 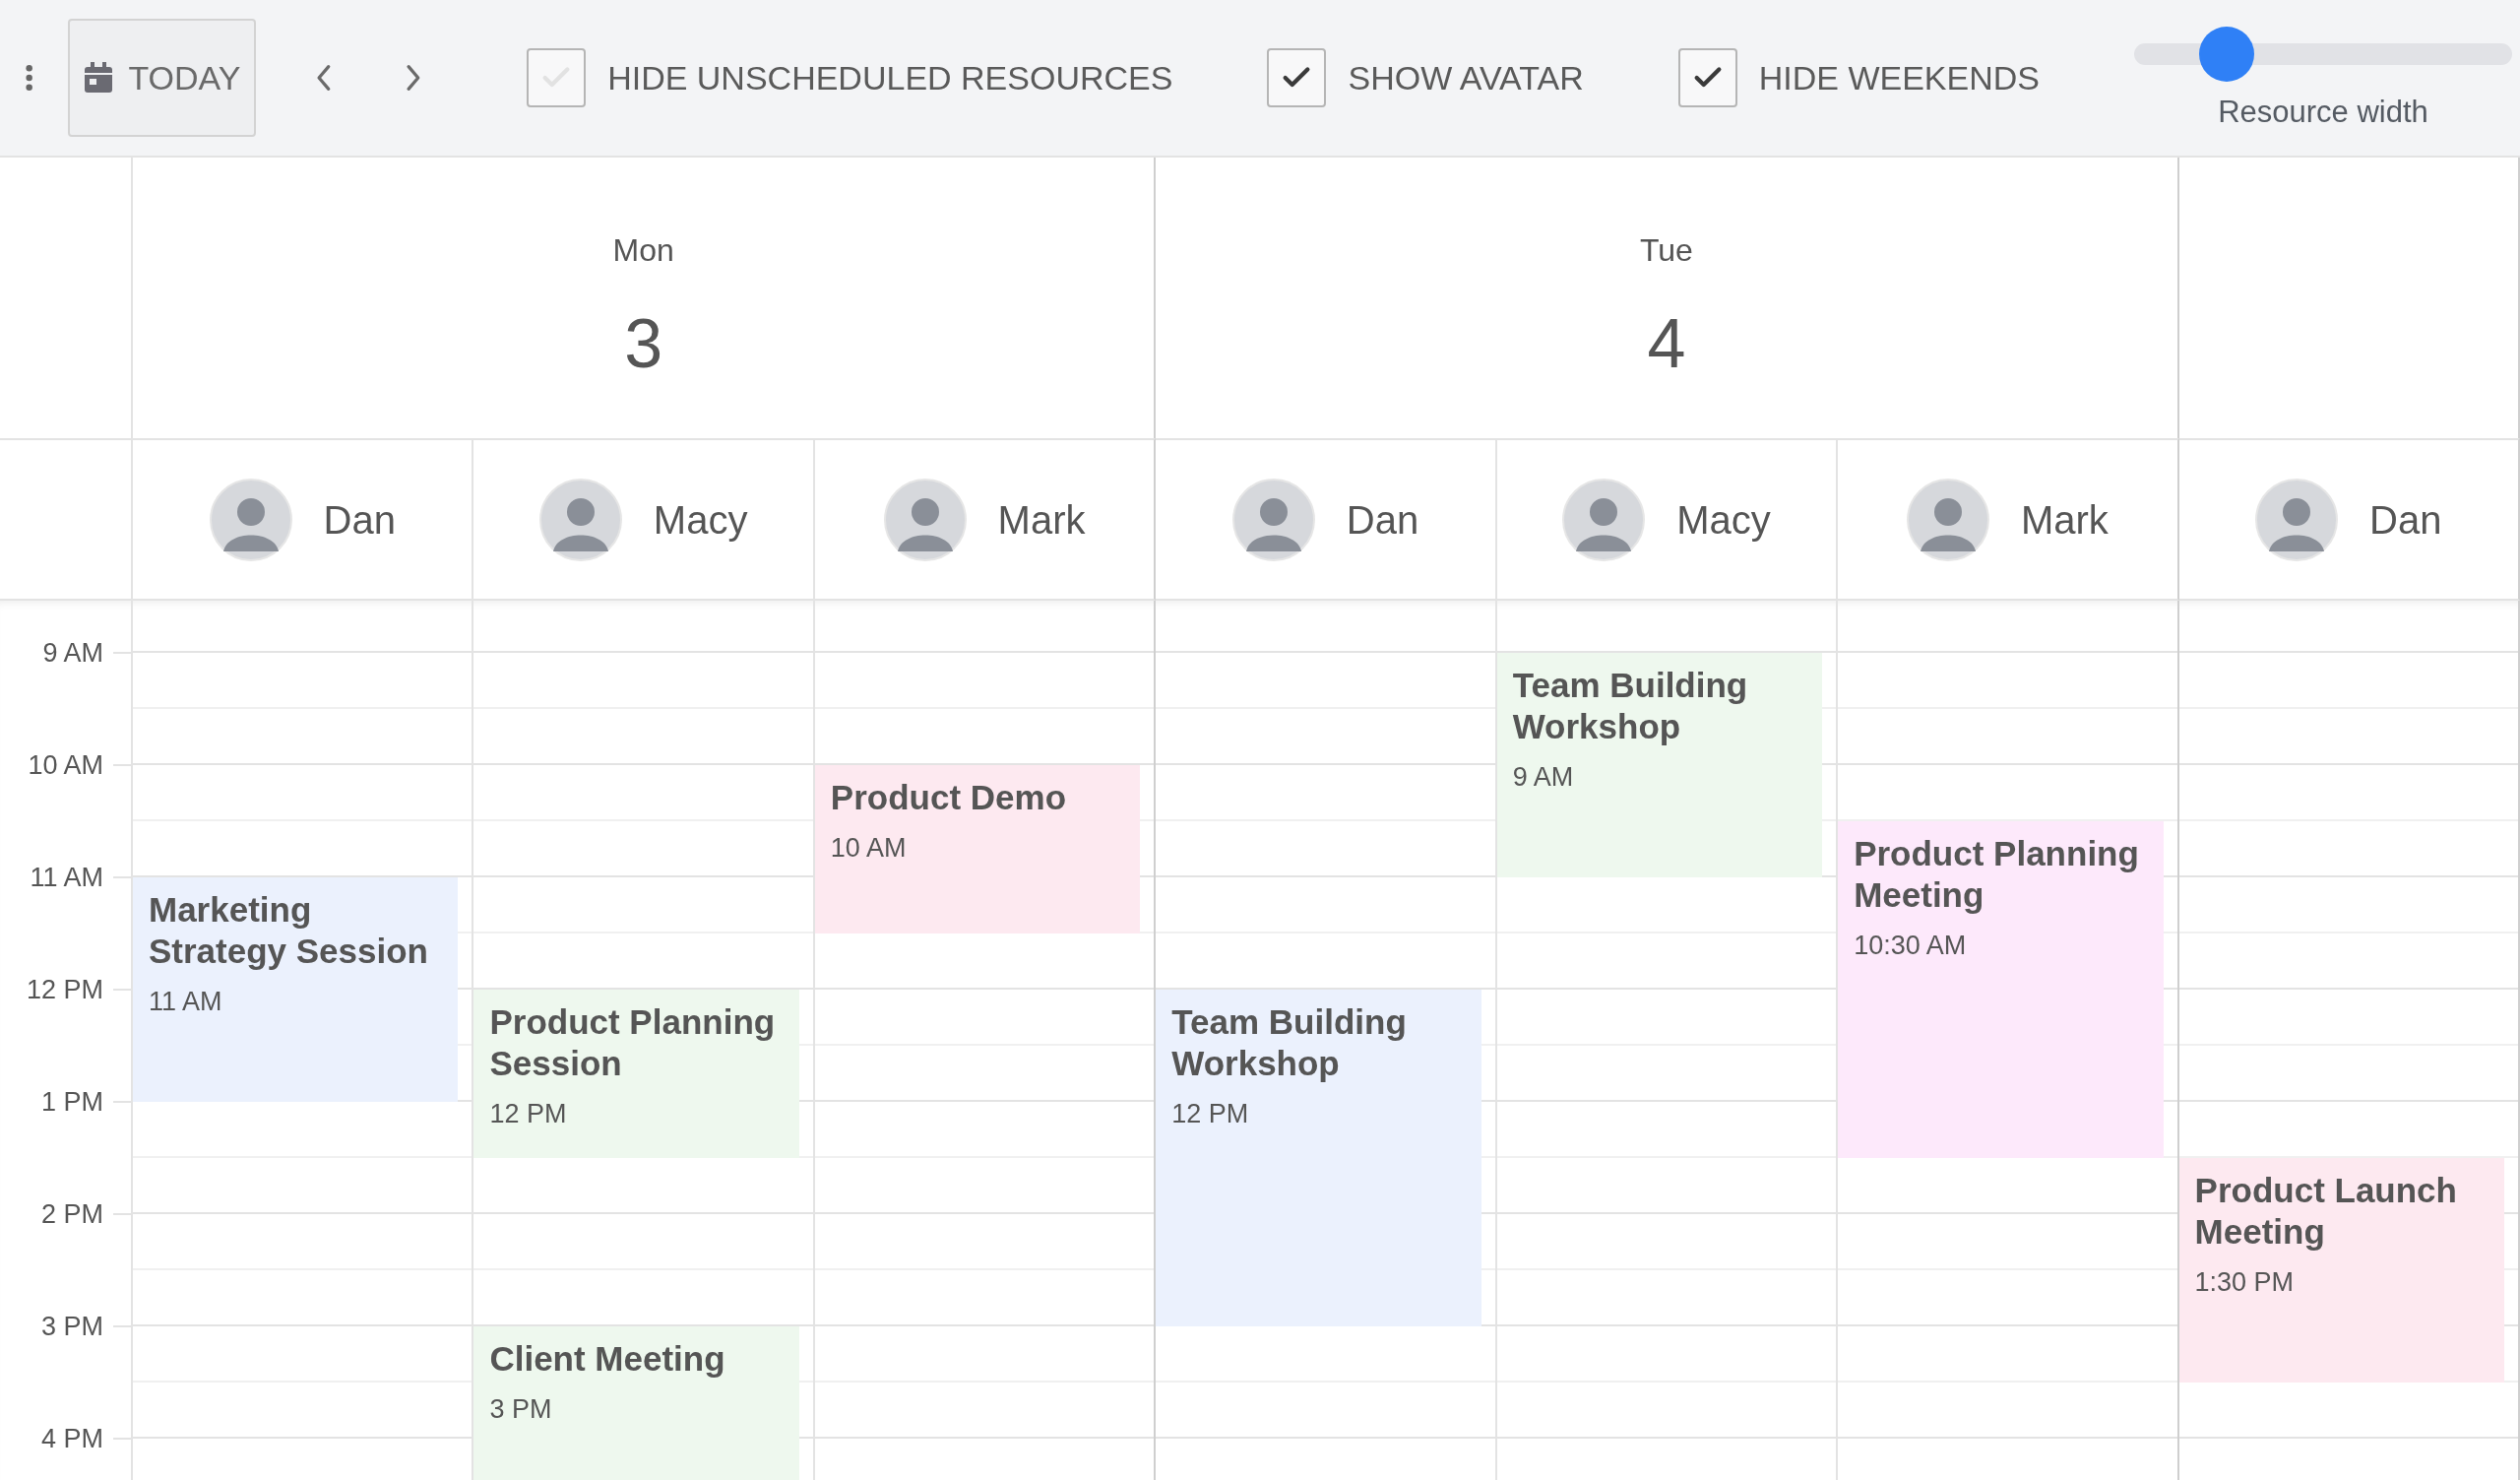 I want to click on time-label: 4 PM, so click(x=71, y=1439).